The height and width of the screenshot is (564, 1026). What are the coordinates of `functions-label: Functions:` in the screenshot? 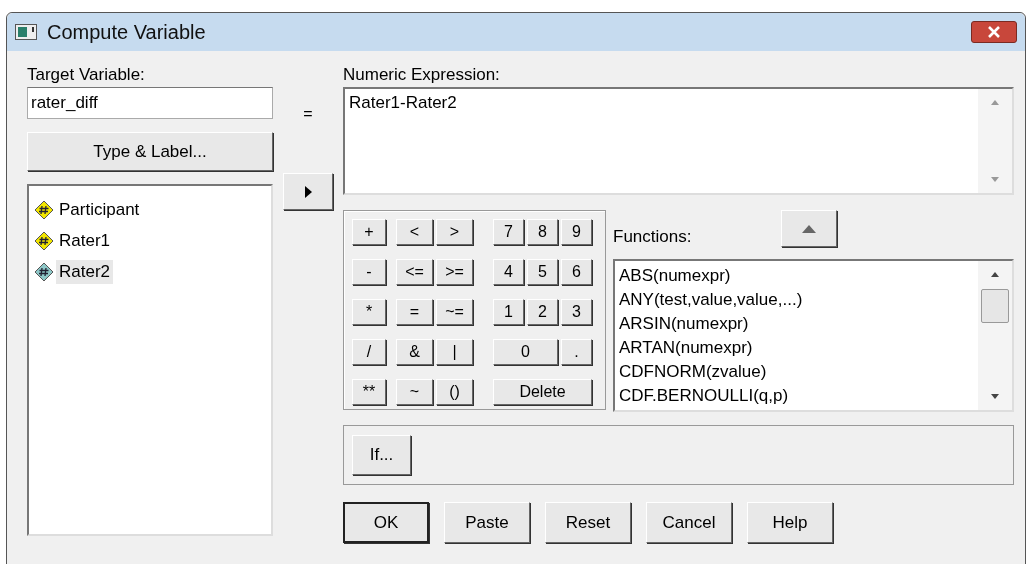 It's located at (653, 237).